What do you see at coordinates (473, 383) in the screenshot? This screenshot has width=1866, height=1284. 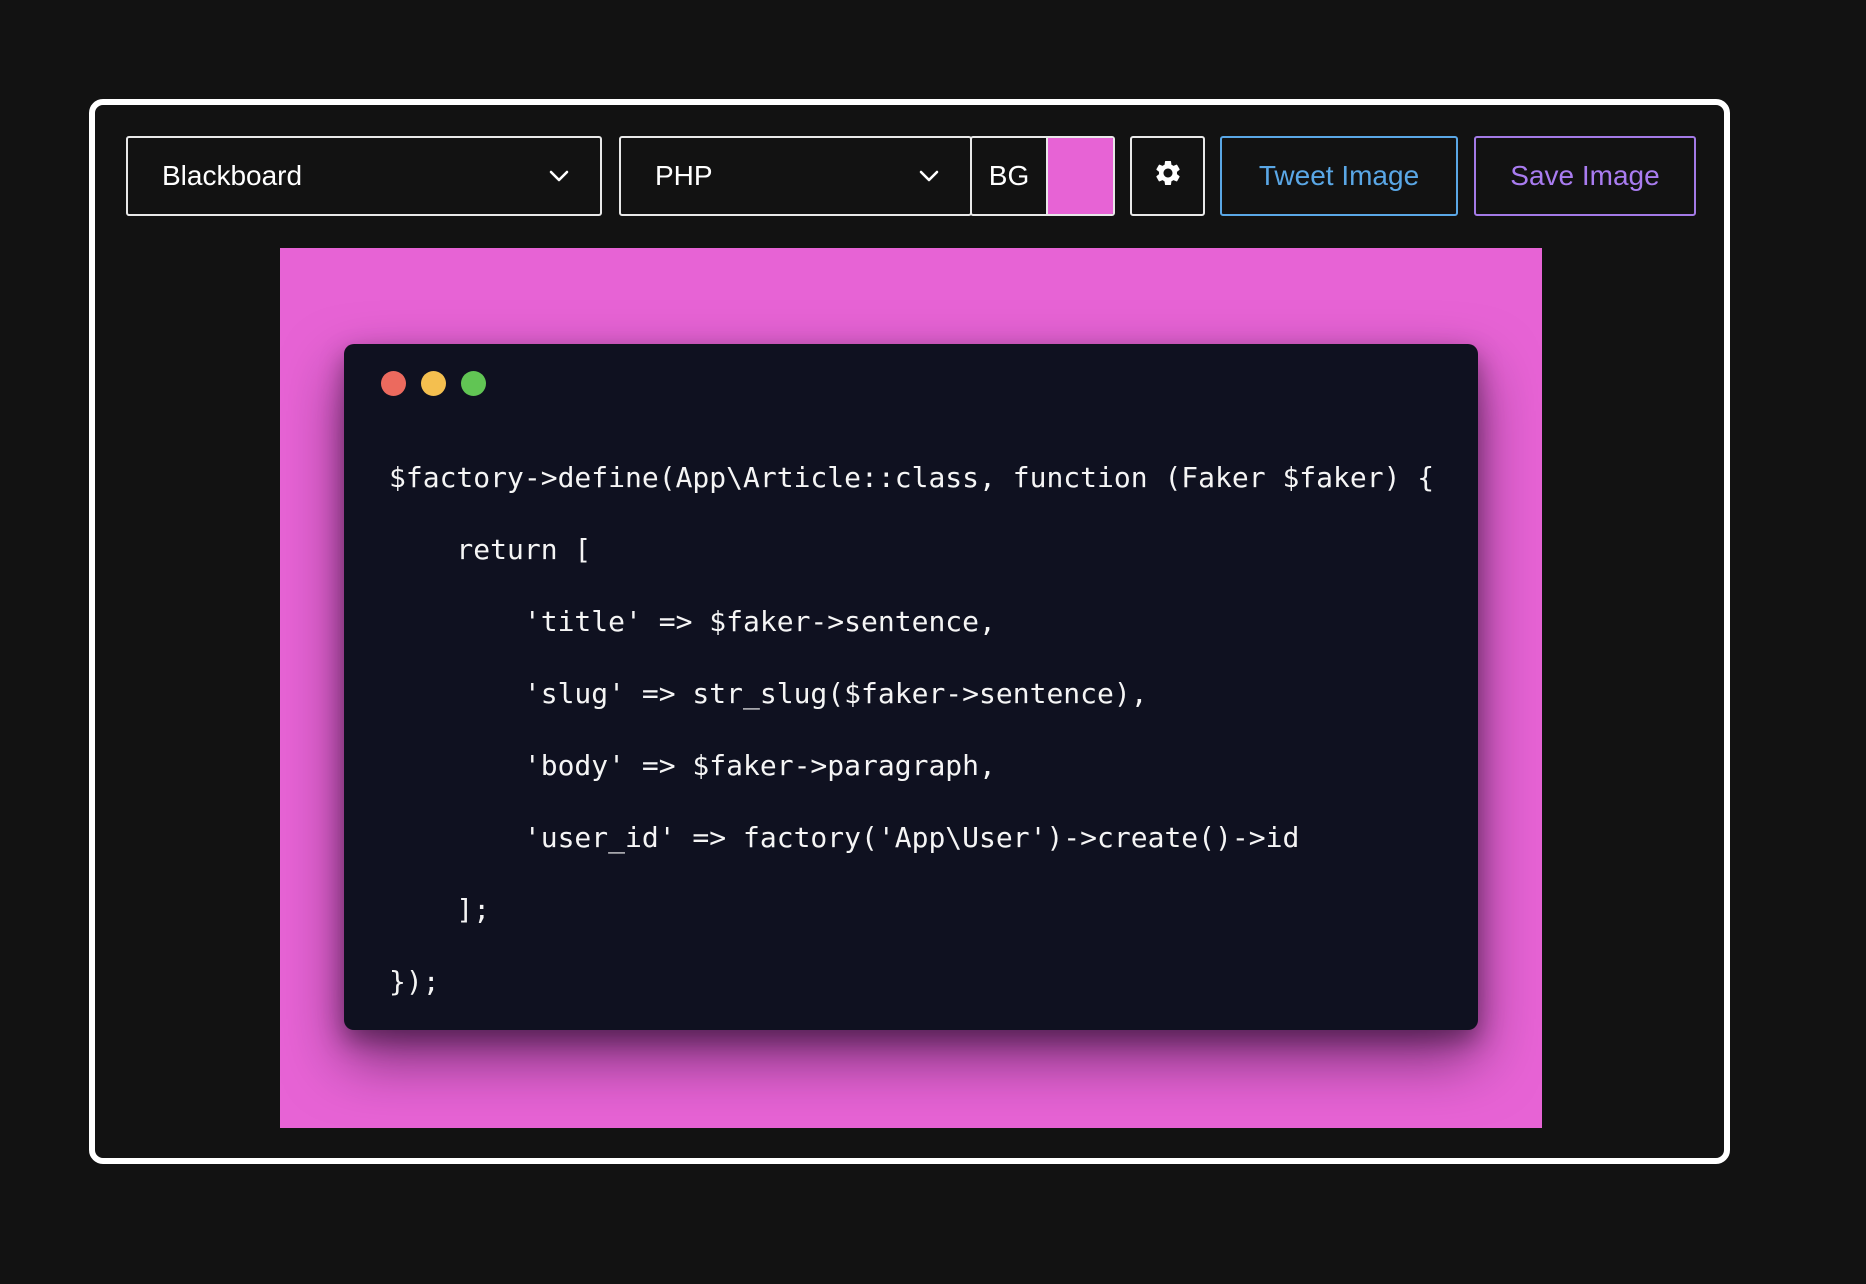 I see `window-zoom-dot` at bounding box center [473, 383].